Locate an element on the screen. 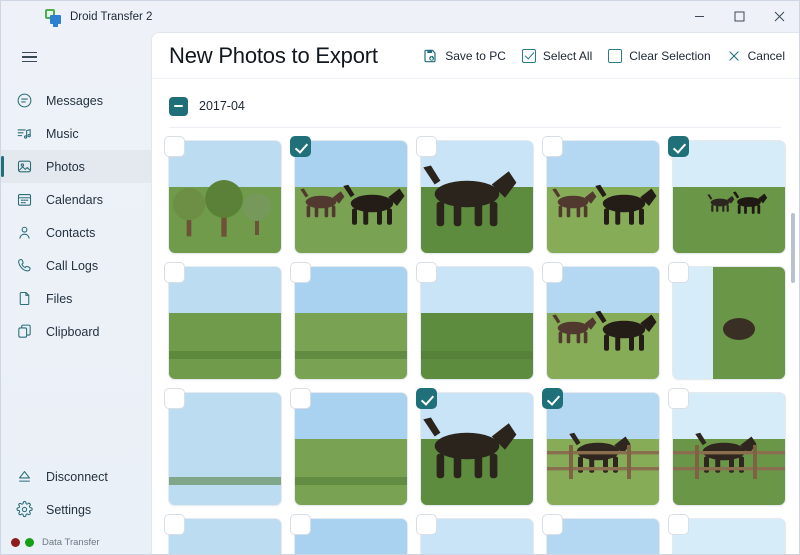 The height and width of the screenshot is (555, 800). sidebar-item-label: Call Logs is located at coordinates (72, 265).